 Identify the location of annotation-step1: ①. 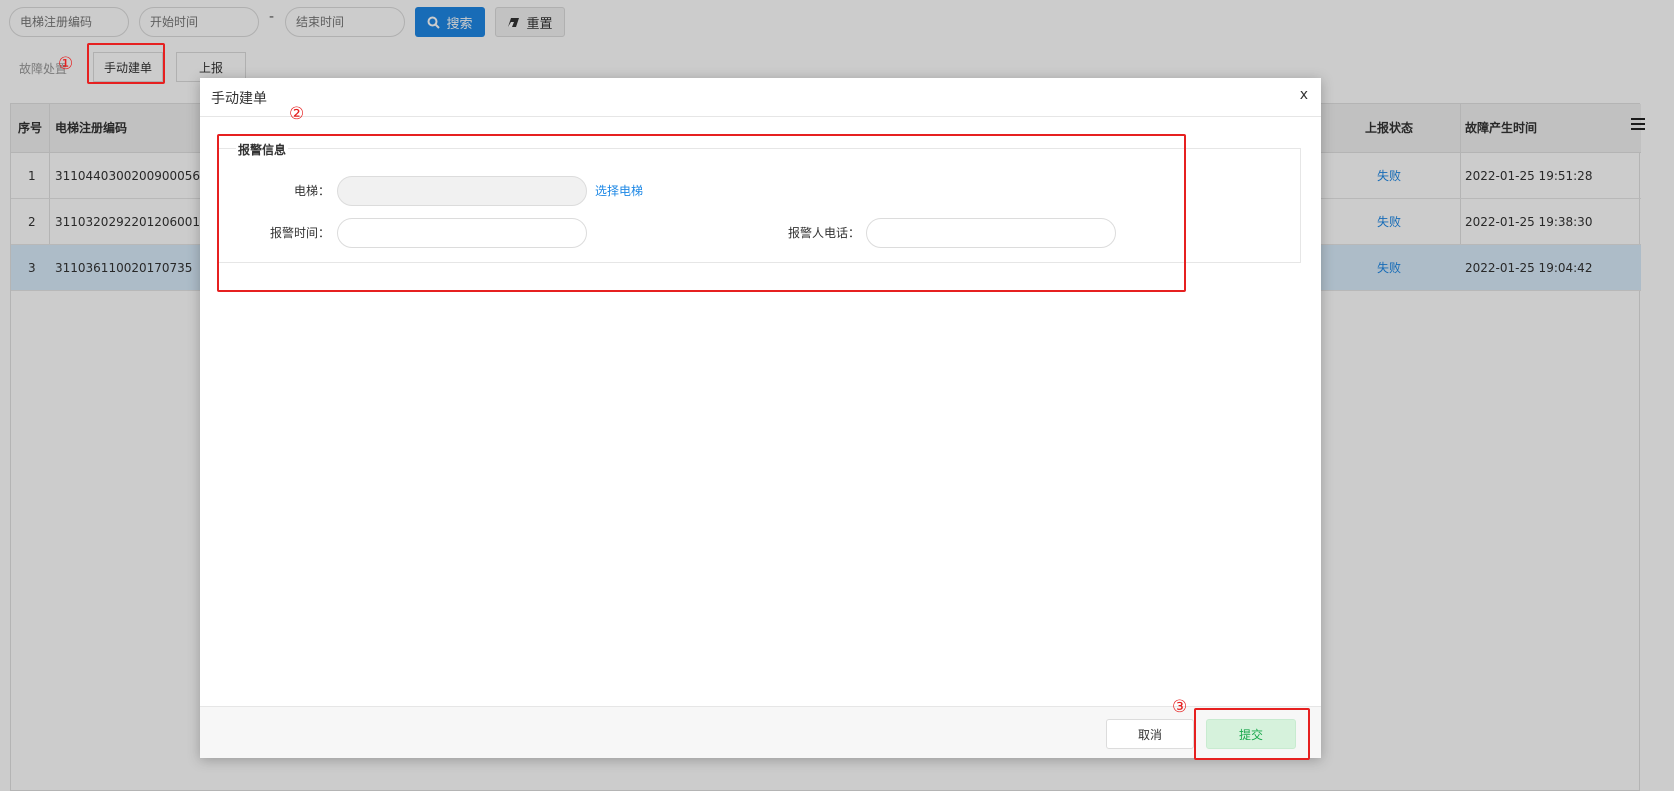
(66, 64).